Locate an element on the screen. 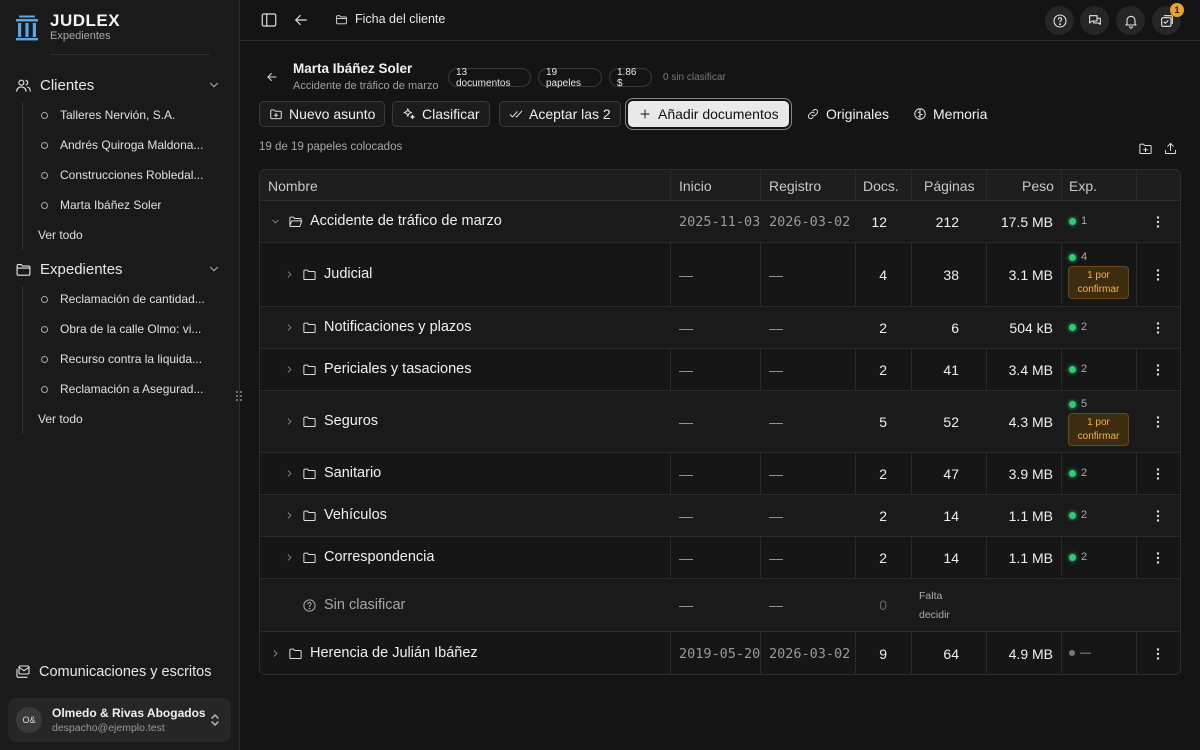  table-row: Notificaciones y plazos — — 2 6 504 kB 2 is located at coordinates (720, 328).